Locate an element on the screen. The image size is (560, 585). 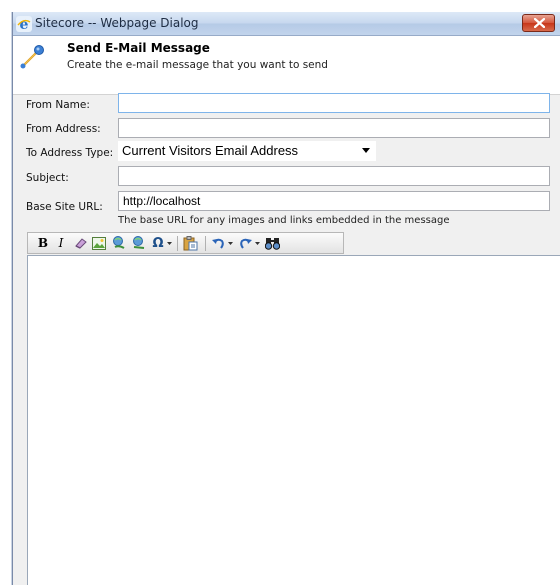
bold-button: B is located at coordinates (43, 243).